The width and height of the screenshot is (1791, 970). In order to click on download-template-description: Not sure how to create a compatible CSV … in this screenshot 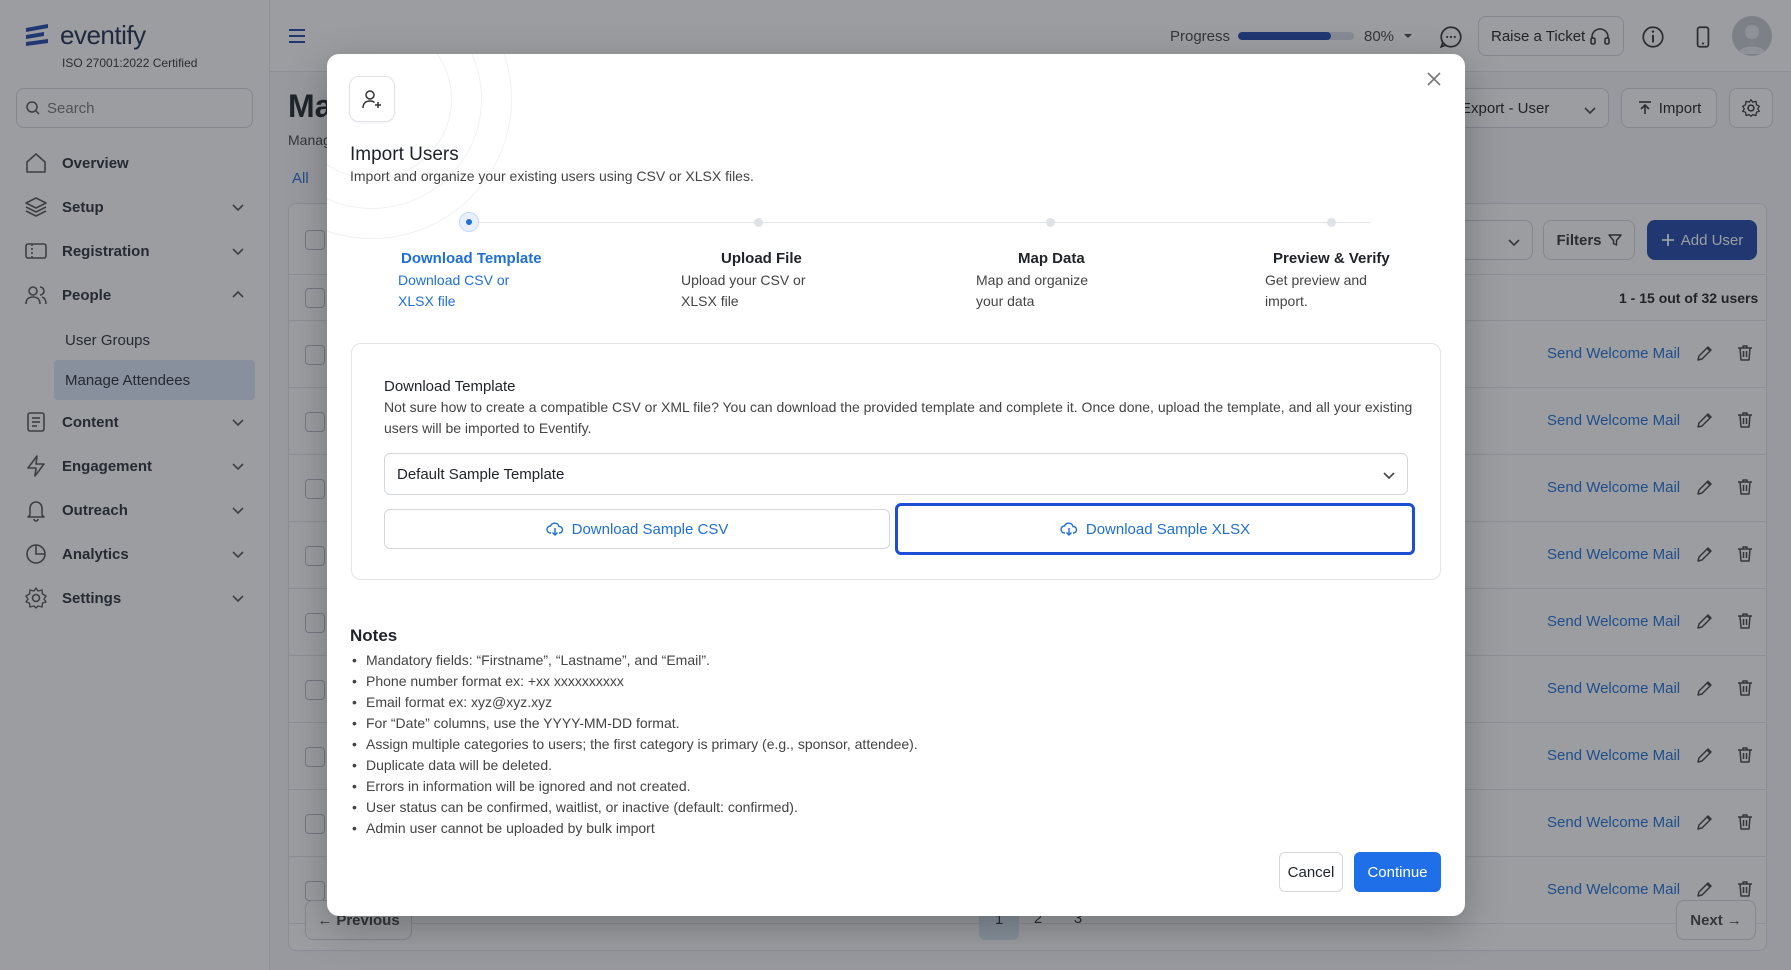, I will do `click(898, 417)`.